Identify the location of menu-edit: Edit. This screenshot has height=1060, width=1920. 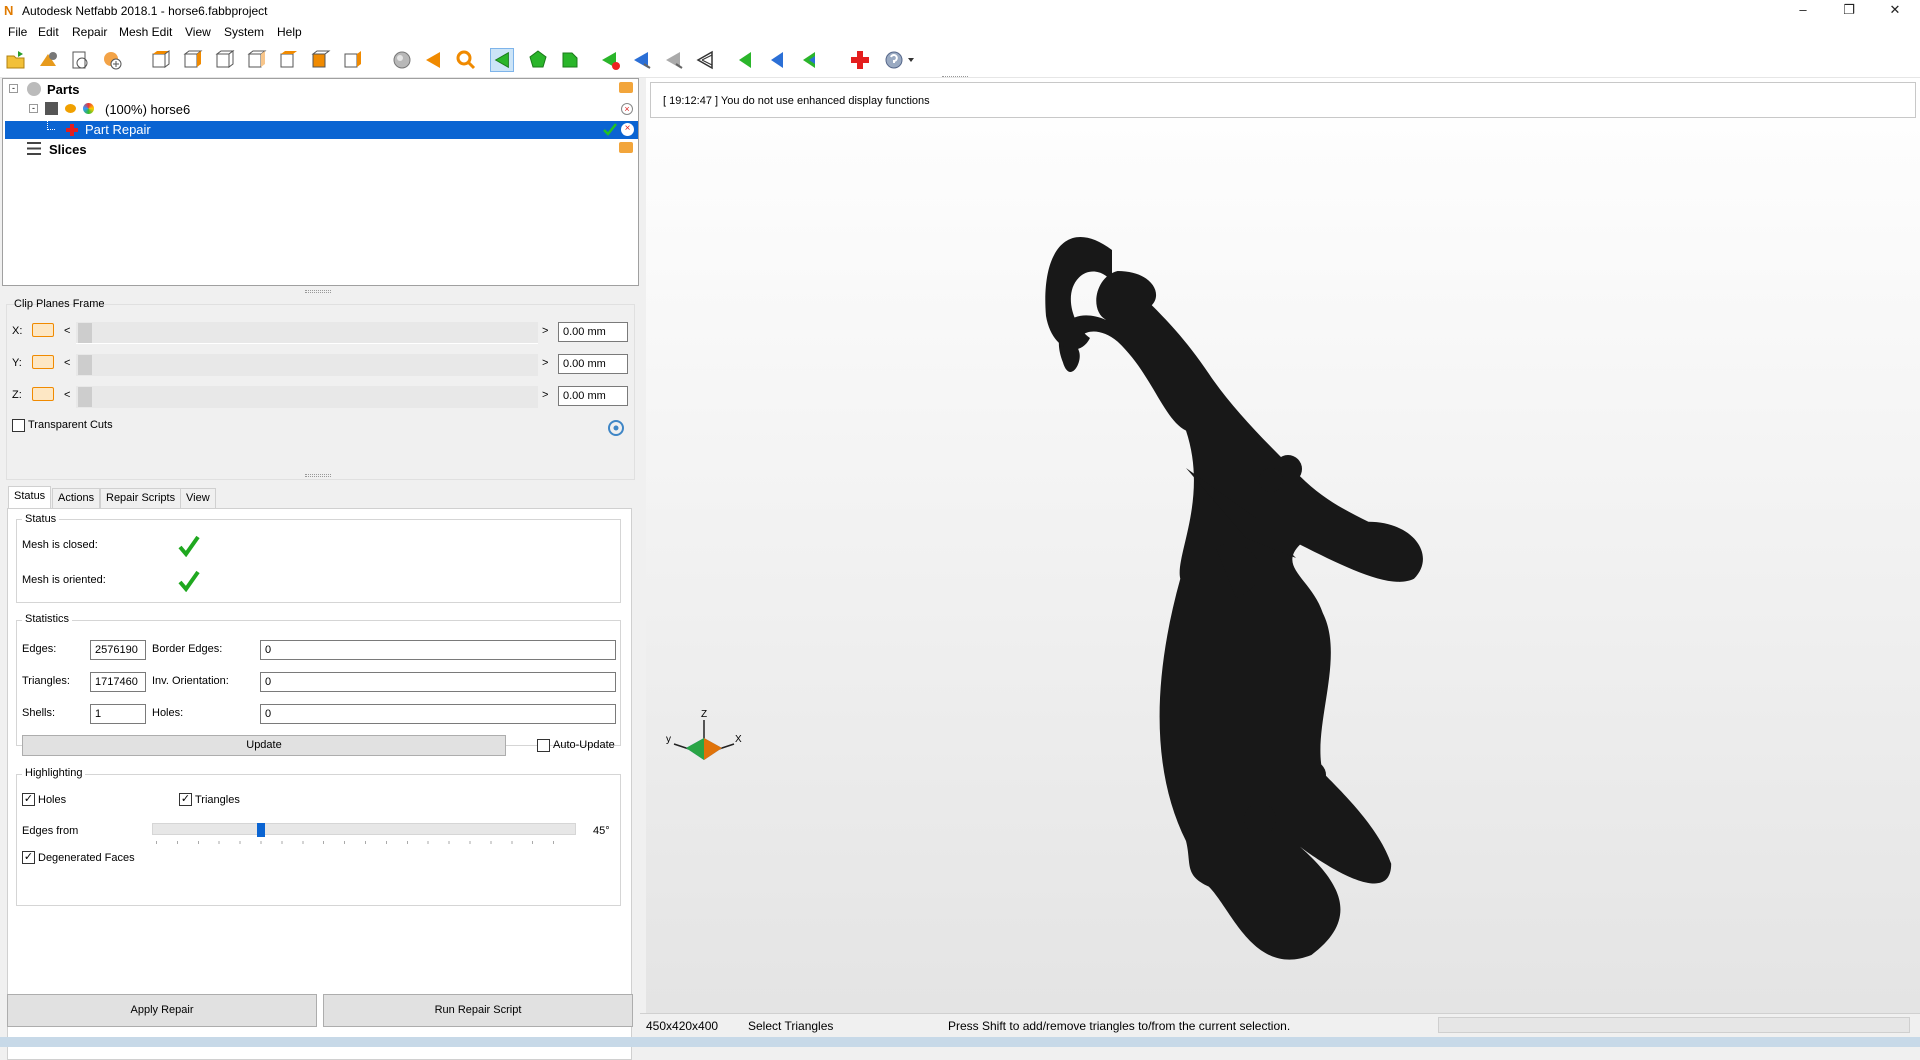
(48, 32).